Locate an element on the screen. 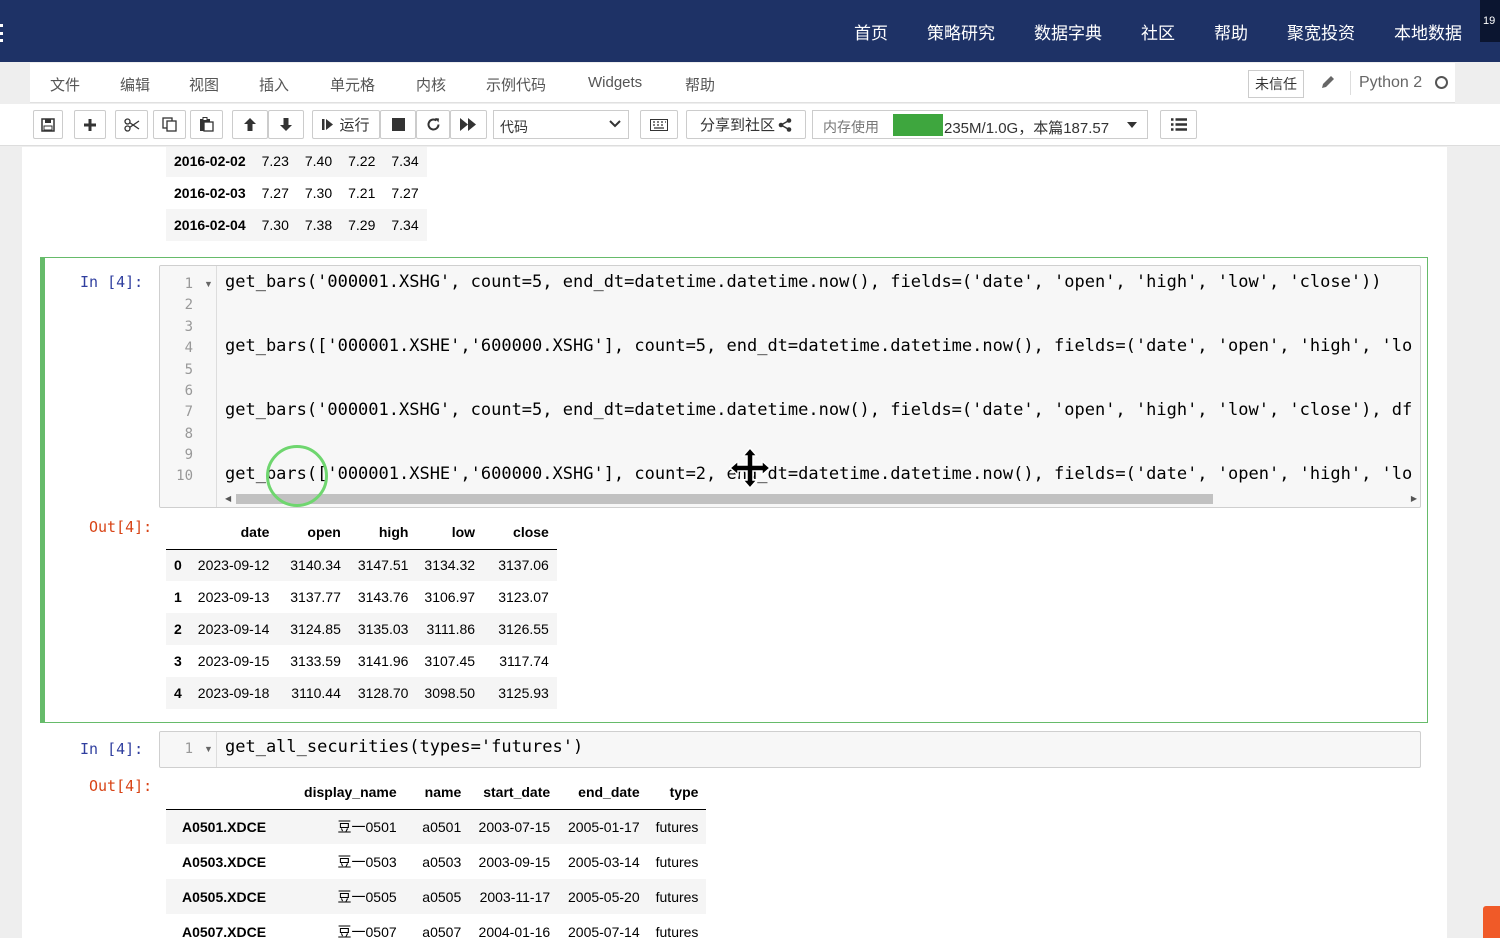 This screenshot has height=938, width=1500. insert-cell-button is located at coordinates (90, 124).